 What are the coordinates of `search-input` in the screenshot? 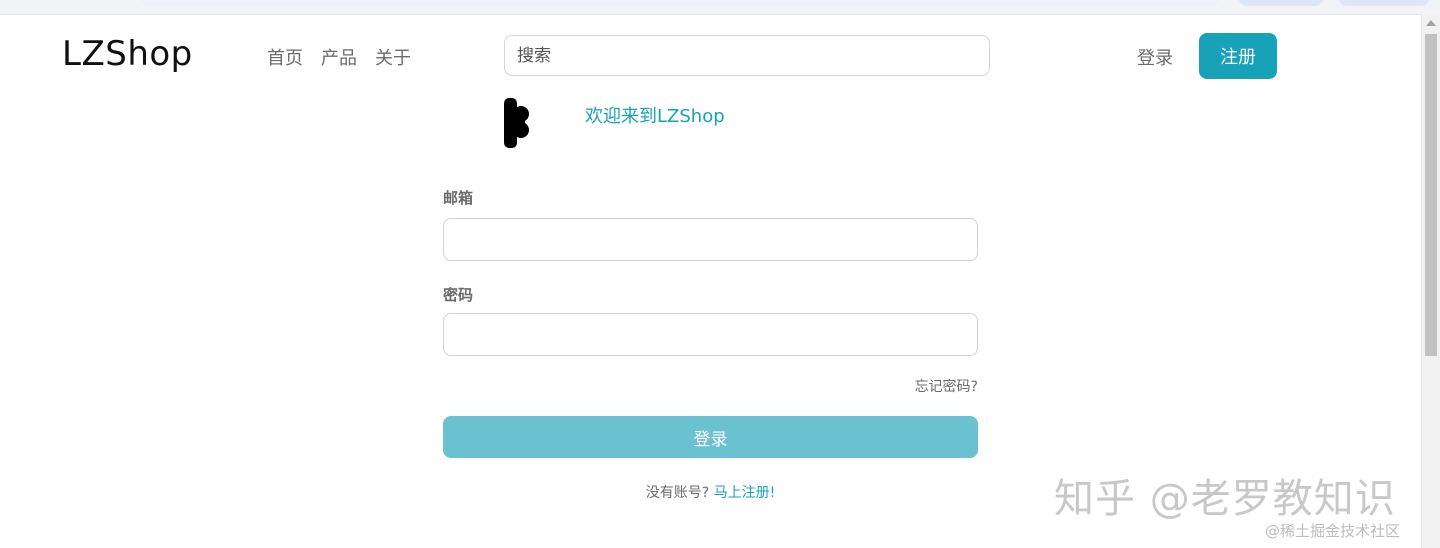 It's located at (747, 55).